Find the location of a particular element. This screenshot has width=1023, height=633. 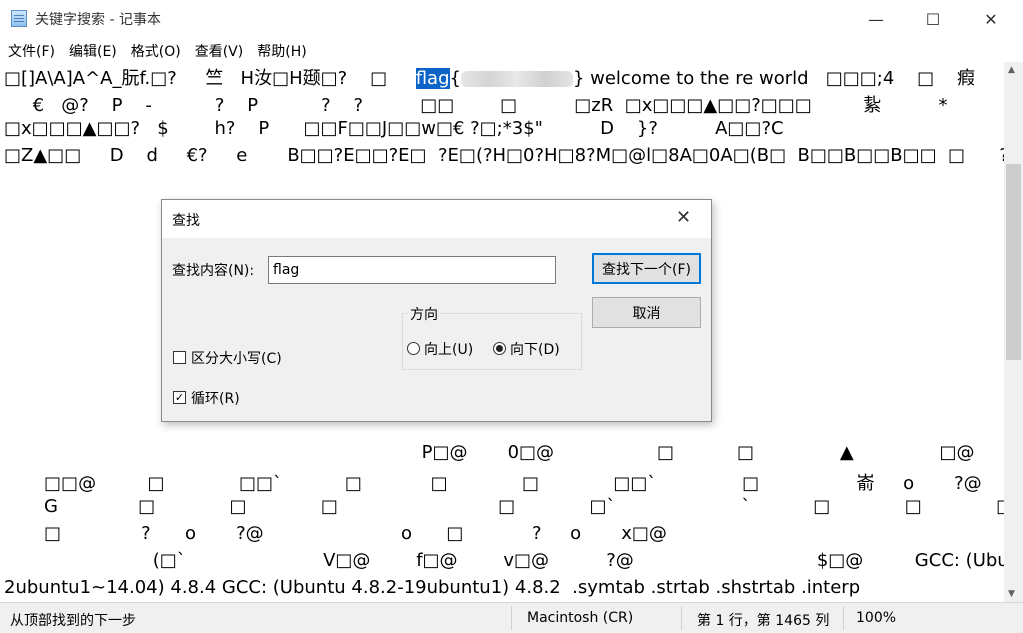

menu-bar: 文件(F) 编辑(E) 格式(O) 查看(V) 帮助(H) is located at coordinates (511, 50).